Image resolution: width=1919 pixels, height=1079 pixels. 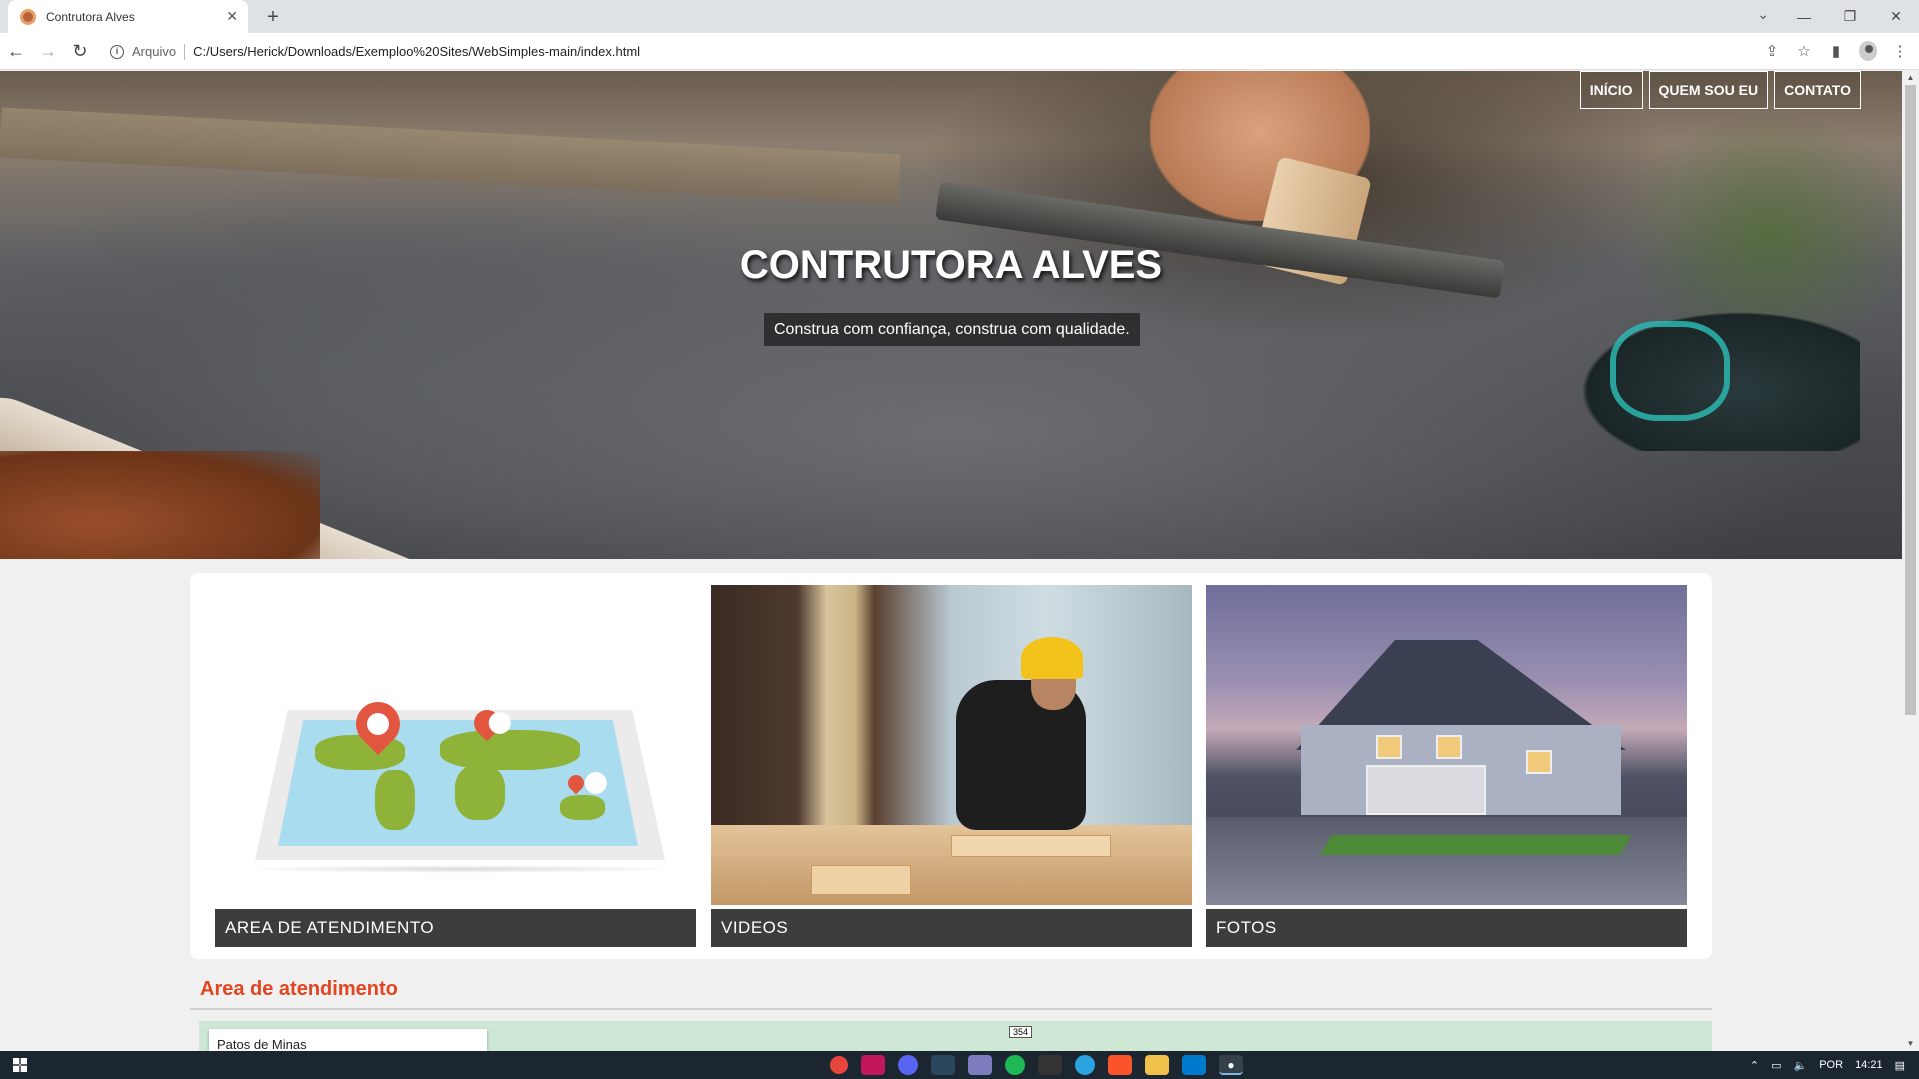 I want to click on reload-icon: ↻, so click(x=80, y=51).